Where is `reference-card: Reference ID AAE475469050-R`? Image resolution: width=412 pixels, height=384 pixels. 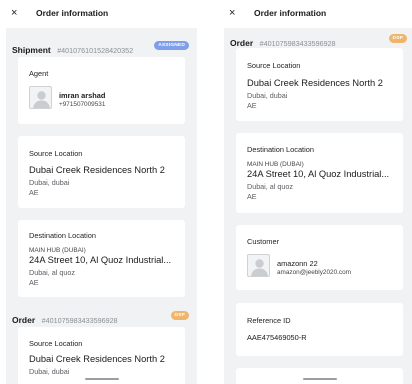 reference-card: Reference ID AAE475469050-R is located at coordinates (319, 329).